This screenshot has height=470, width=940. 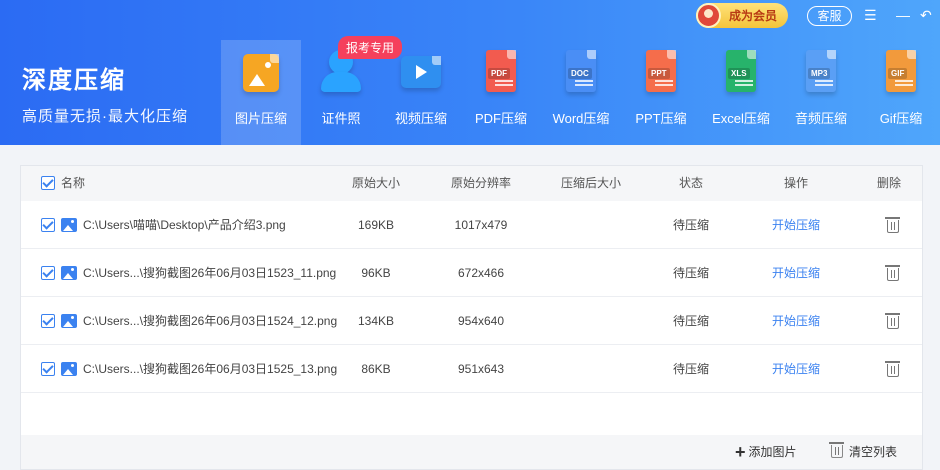 What do you see at coordinates (341, 118) in the screenshot?
I see `tab-label: 证件照` at bounding box center [341, 118].